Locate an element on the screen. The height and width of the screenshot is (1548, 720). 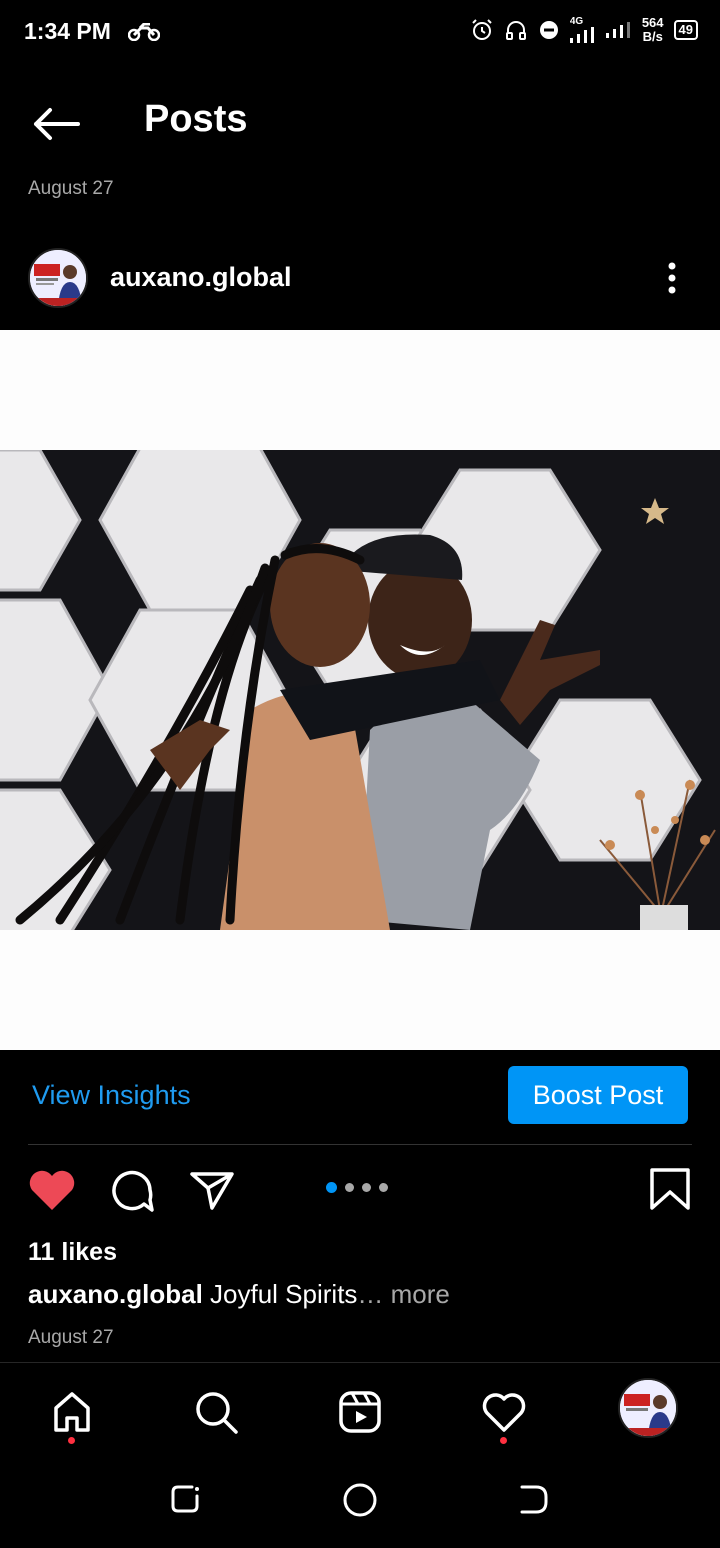
nav-profile is located at coordinates (648, 1408).